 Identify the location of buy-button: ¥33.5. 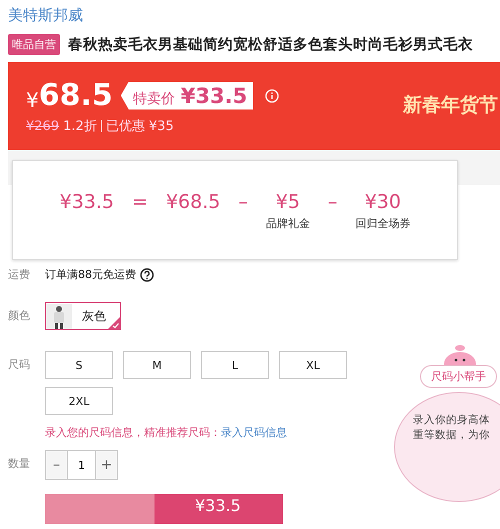
(164, 509).